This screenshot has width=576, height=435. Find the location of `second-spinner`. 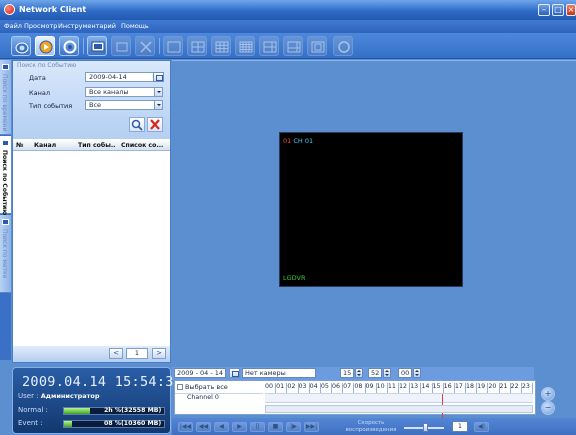

second-spinner is located at coordinates (417, 373).